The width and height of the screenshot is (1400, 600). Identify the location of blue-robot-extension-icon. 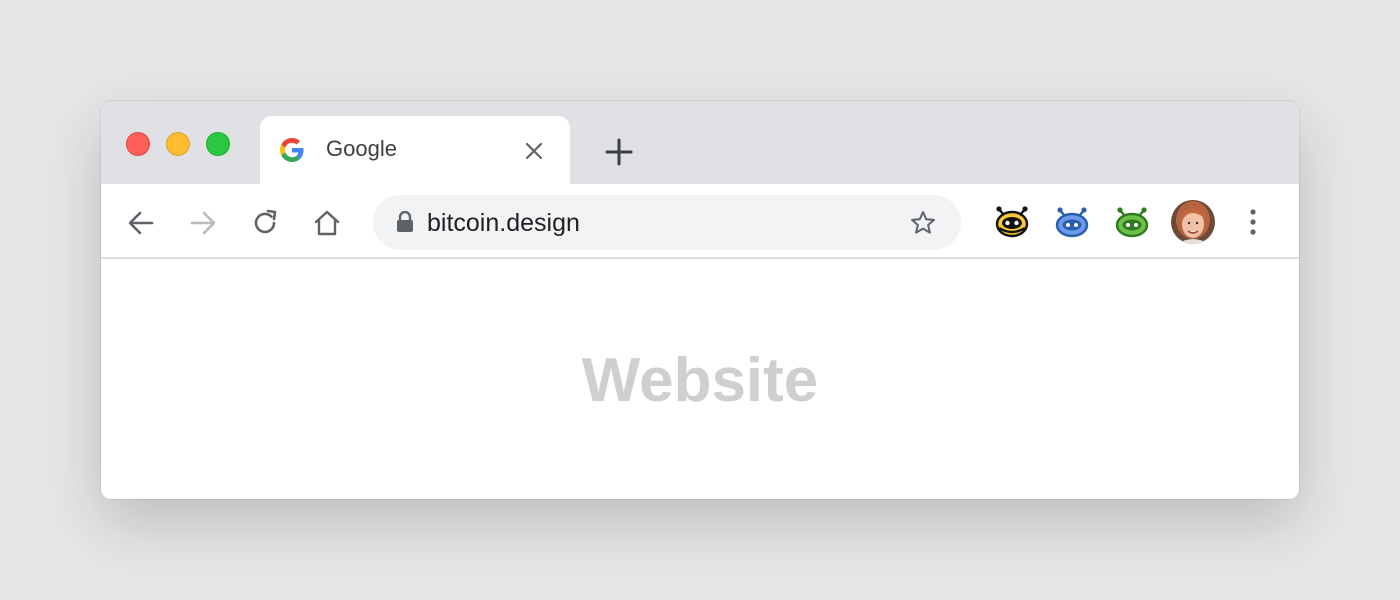
(1072, 222).